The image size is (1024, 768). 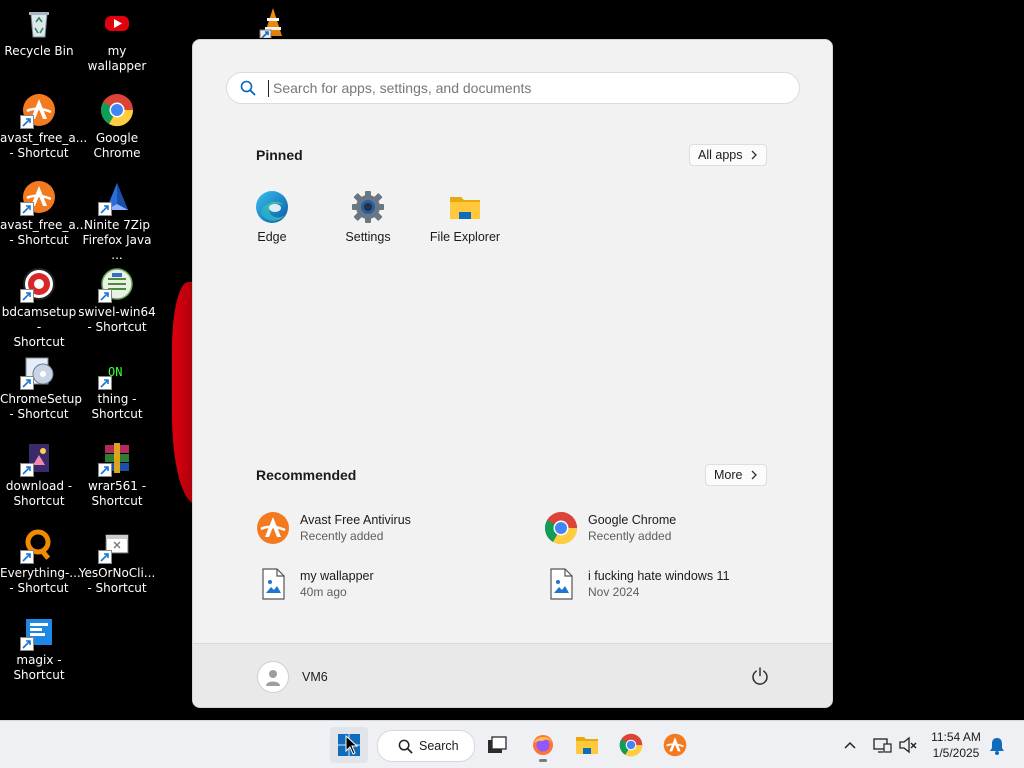 I want to click on start-search-box, so click(x=513, y=88).